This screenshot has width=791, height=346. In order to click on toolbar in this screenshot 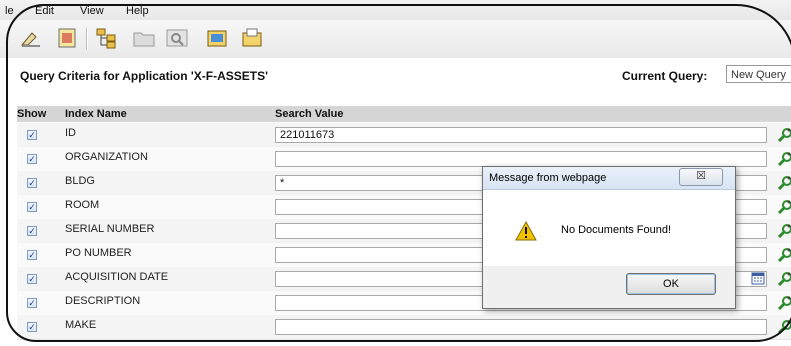, I will do `click(395, 39)`.